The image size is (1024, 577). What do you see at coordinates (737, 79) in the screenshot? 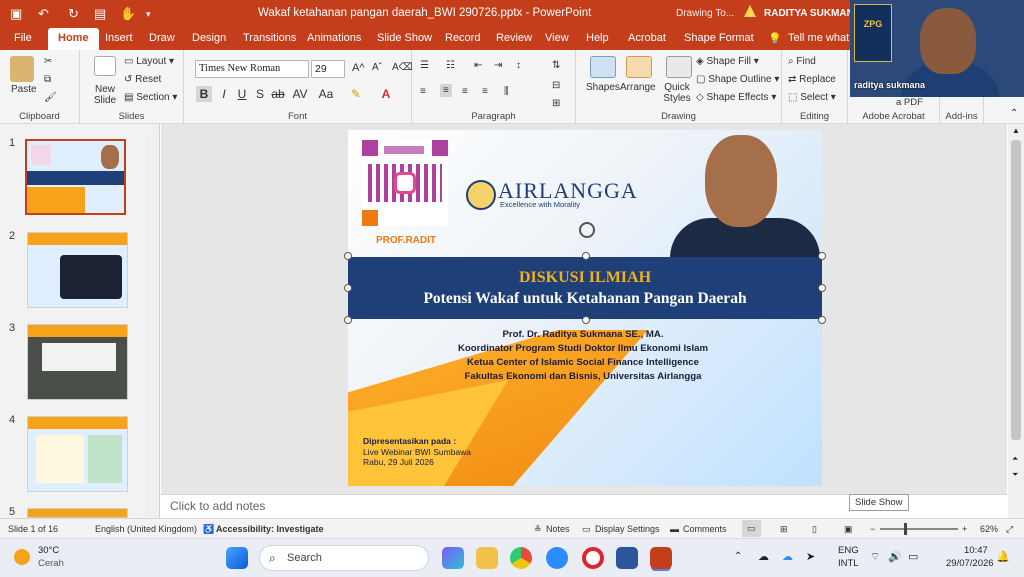
I see `shape-outline-button: ▢ Shape Outline ▾` at bounding box center [737, 79].